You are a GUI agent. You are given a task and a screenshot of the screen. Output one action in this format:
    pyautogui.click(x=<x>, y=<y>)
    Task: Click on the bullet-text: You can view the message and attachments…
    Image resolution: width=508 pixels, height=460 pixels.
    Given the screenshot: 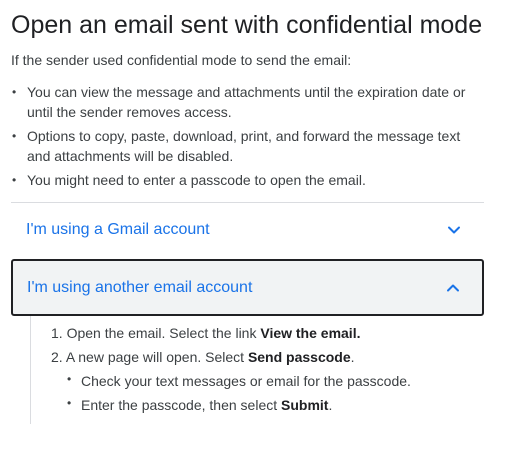 What is the action you would take?
    pyautogui.click(x=246, y=102)
    